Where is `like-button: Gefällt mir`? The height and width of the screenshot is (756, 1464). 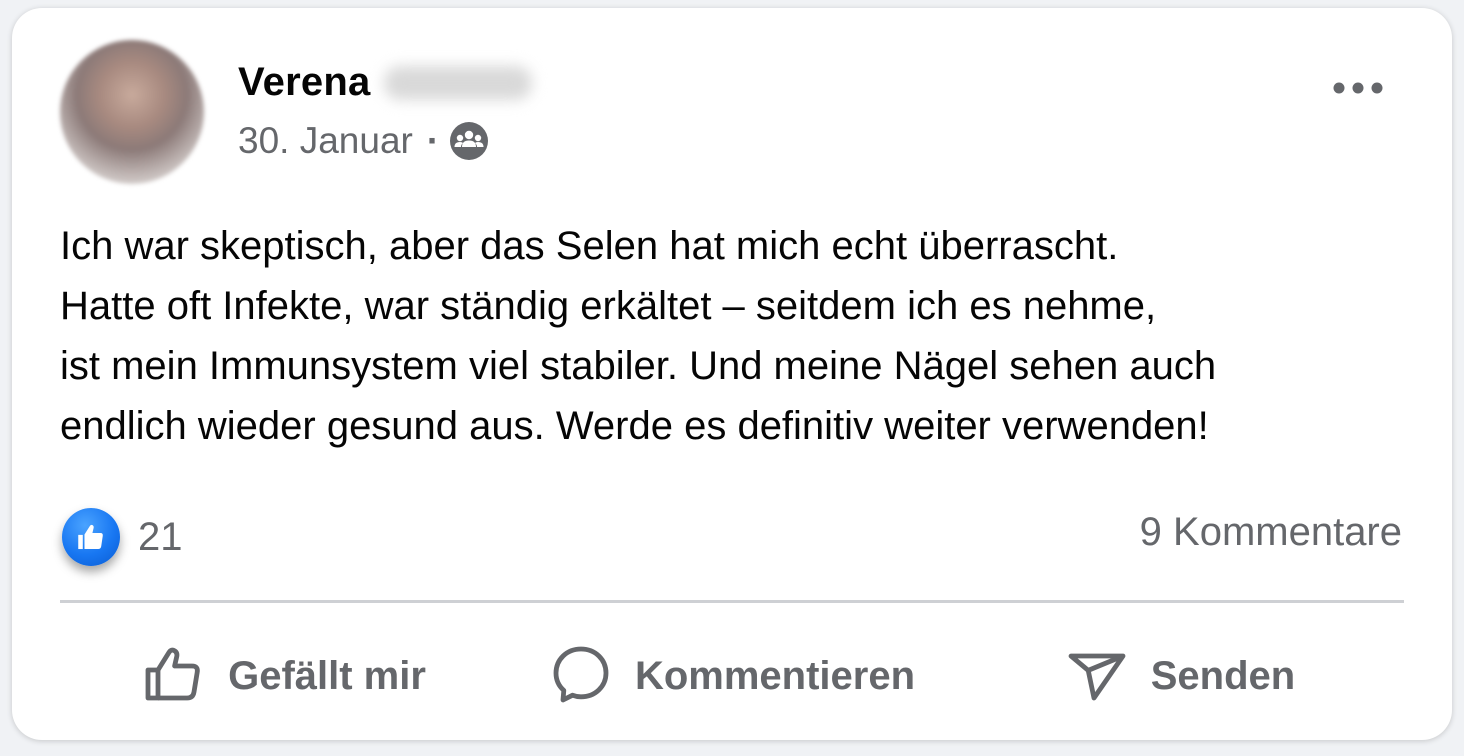 like-button: Gefällt mir is located at coordinates (284, 676).